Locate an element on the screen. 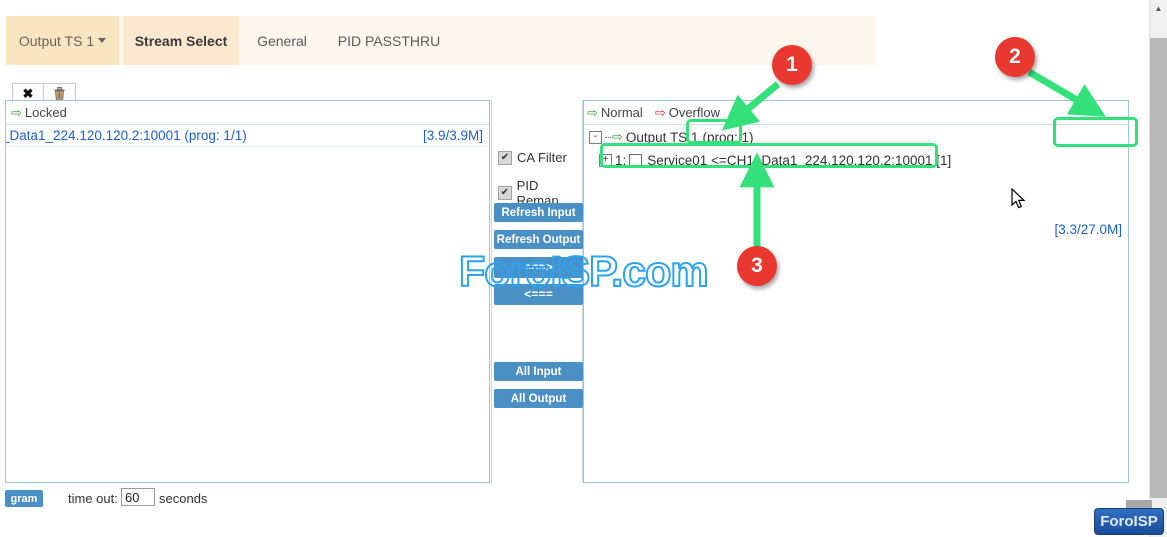  tab-pid-passthru-label: PID PASSTHRU is located at coordinates (389, 40).